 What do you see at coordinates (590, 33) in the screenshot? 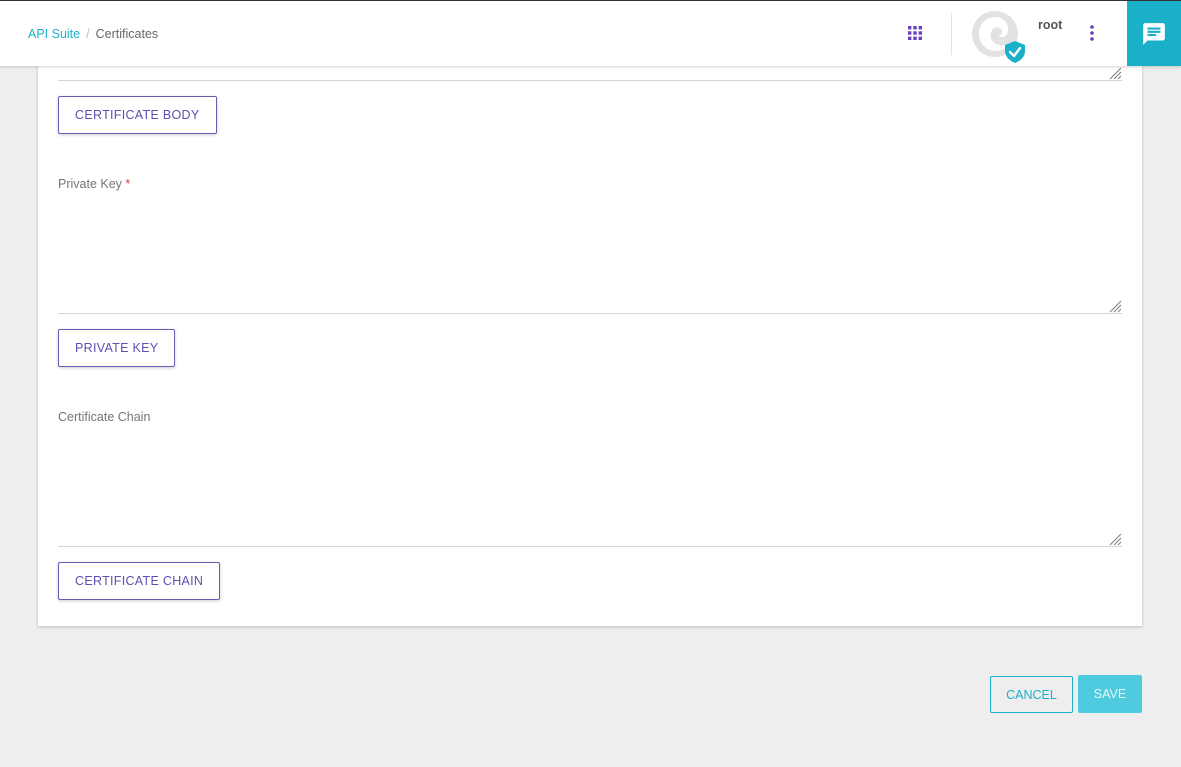
I see `top-bar: API Suite / Certificates root` at bounding box center [590, 33].